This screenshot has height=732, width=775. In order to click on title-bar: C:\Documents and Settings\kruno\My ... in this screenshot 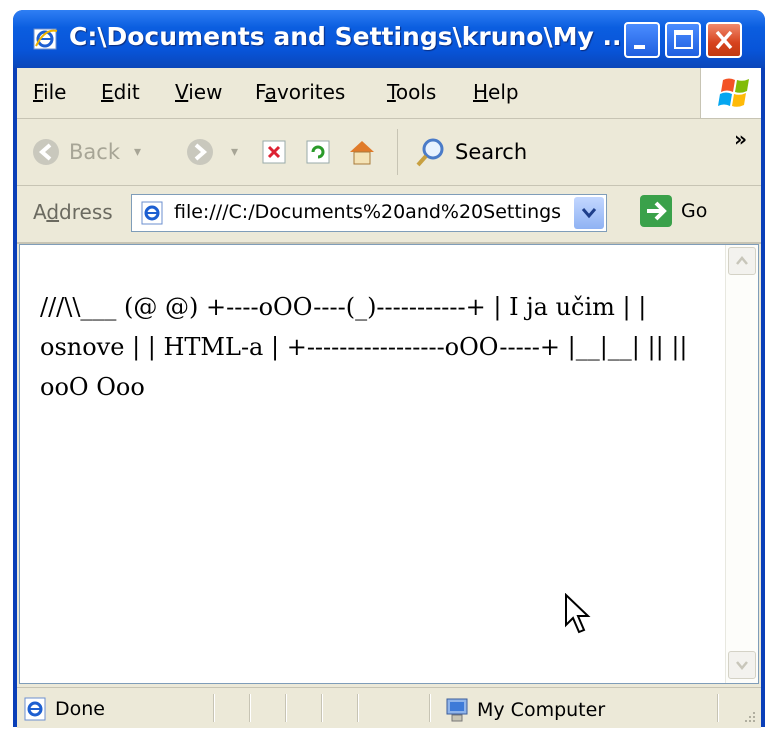, I will do `click(389, 39)`.